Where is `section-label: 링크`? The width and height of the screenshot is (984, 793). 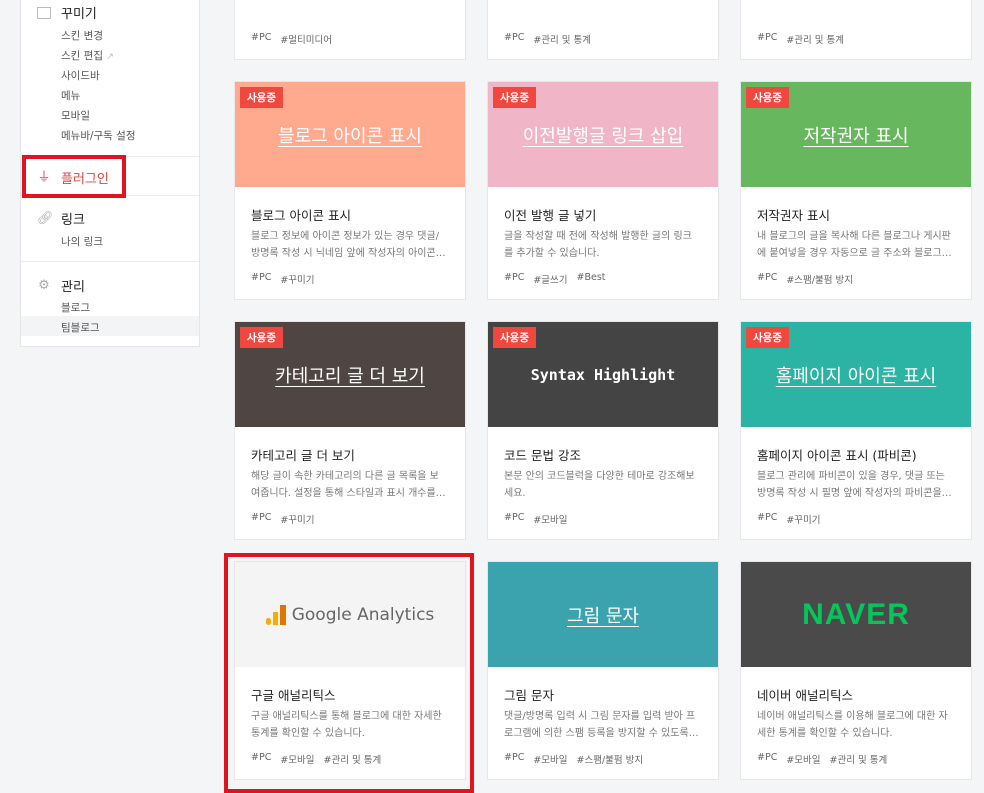 section-label: 링크 is located at coordinates (73, 220).